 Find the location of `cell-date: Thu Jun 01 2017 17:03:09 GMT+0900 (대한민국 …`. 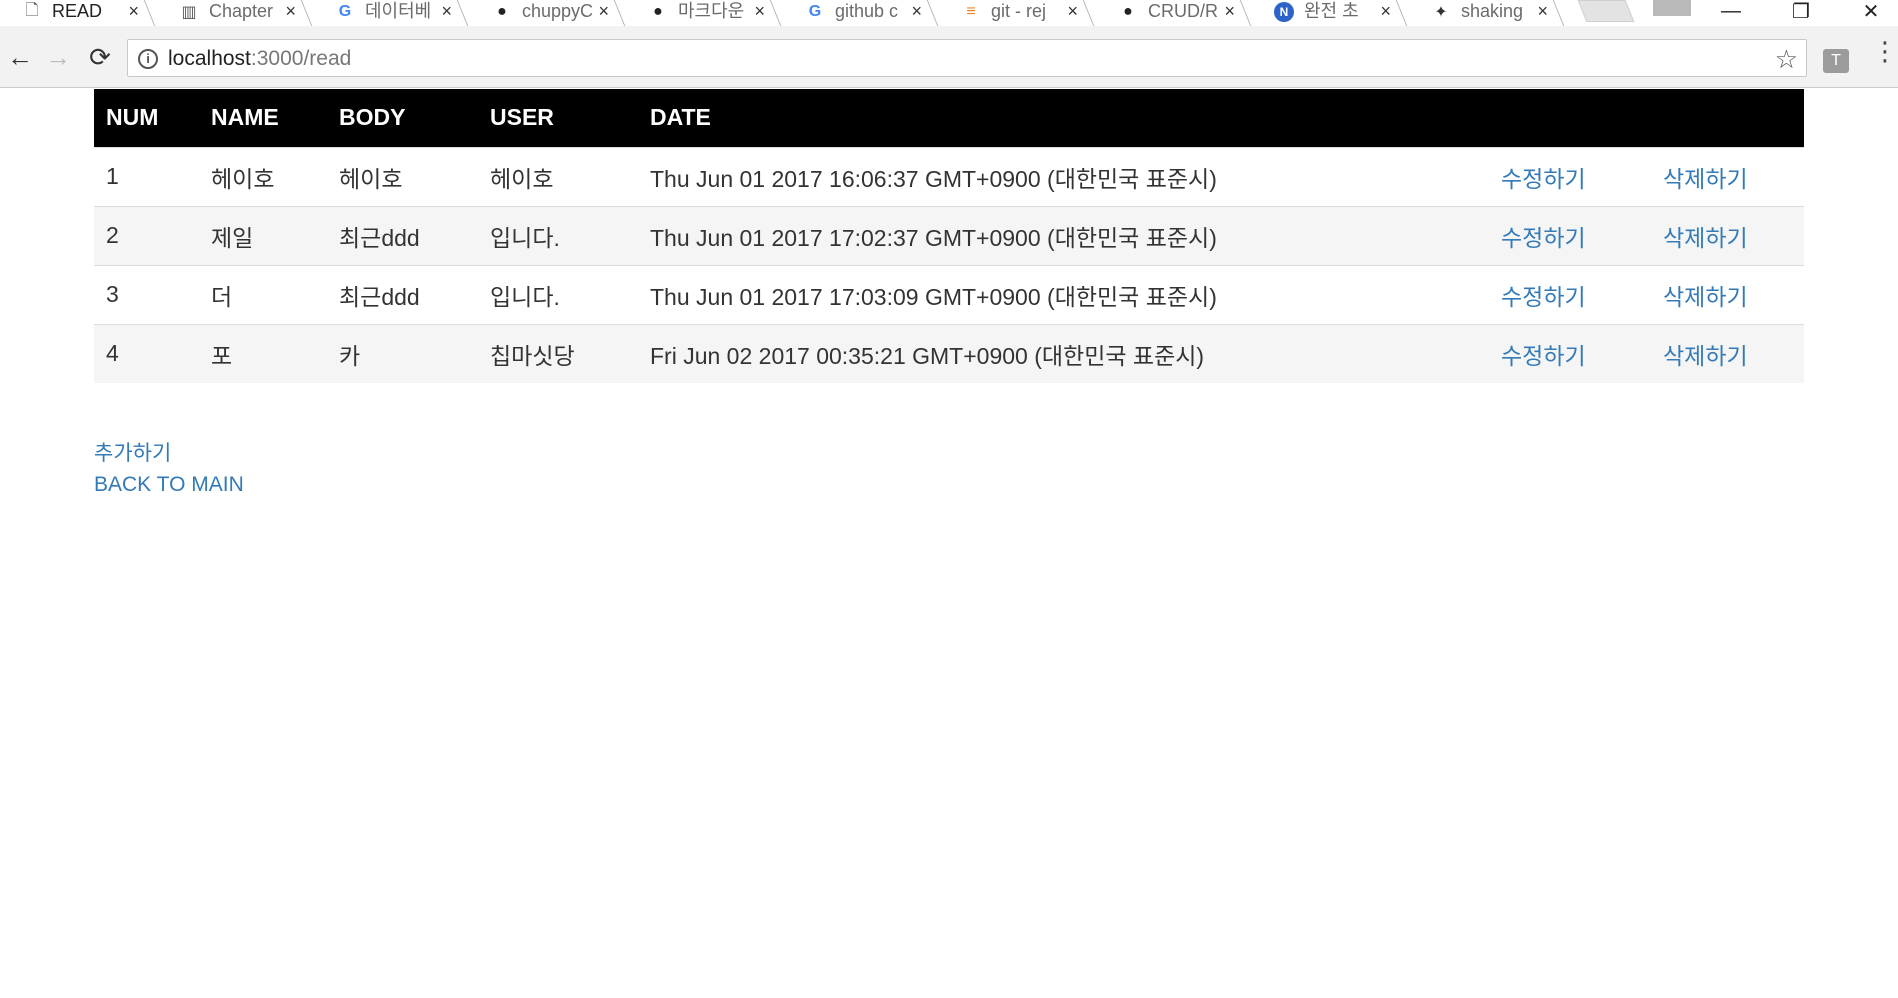

cell-date: Thu Jun 01 2017 17:03:09 GMT+0900 (대한민국 … is located at coordinates (1063, 294).